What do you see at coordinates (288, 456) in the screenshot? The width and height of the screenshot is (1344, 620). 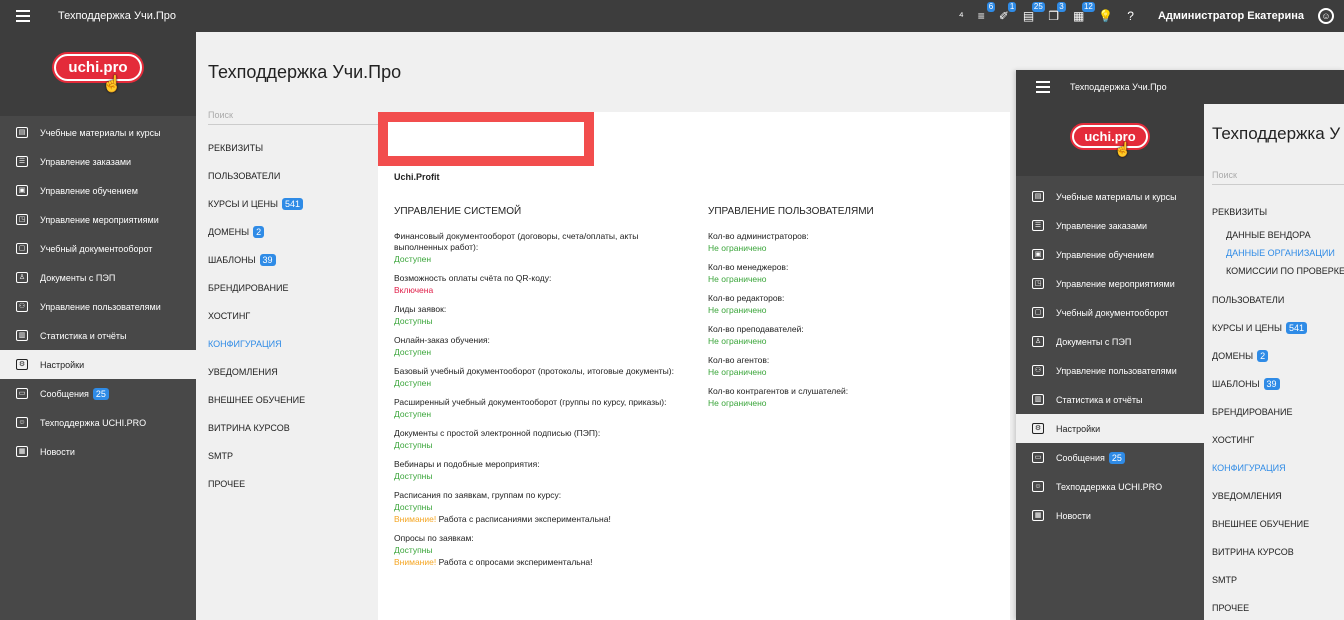 I see `settings-item-11: SMTP` at bounding box center [288, 456].